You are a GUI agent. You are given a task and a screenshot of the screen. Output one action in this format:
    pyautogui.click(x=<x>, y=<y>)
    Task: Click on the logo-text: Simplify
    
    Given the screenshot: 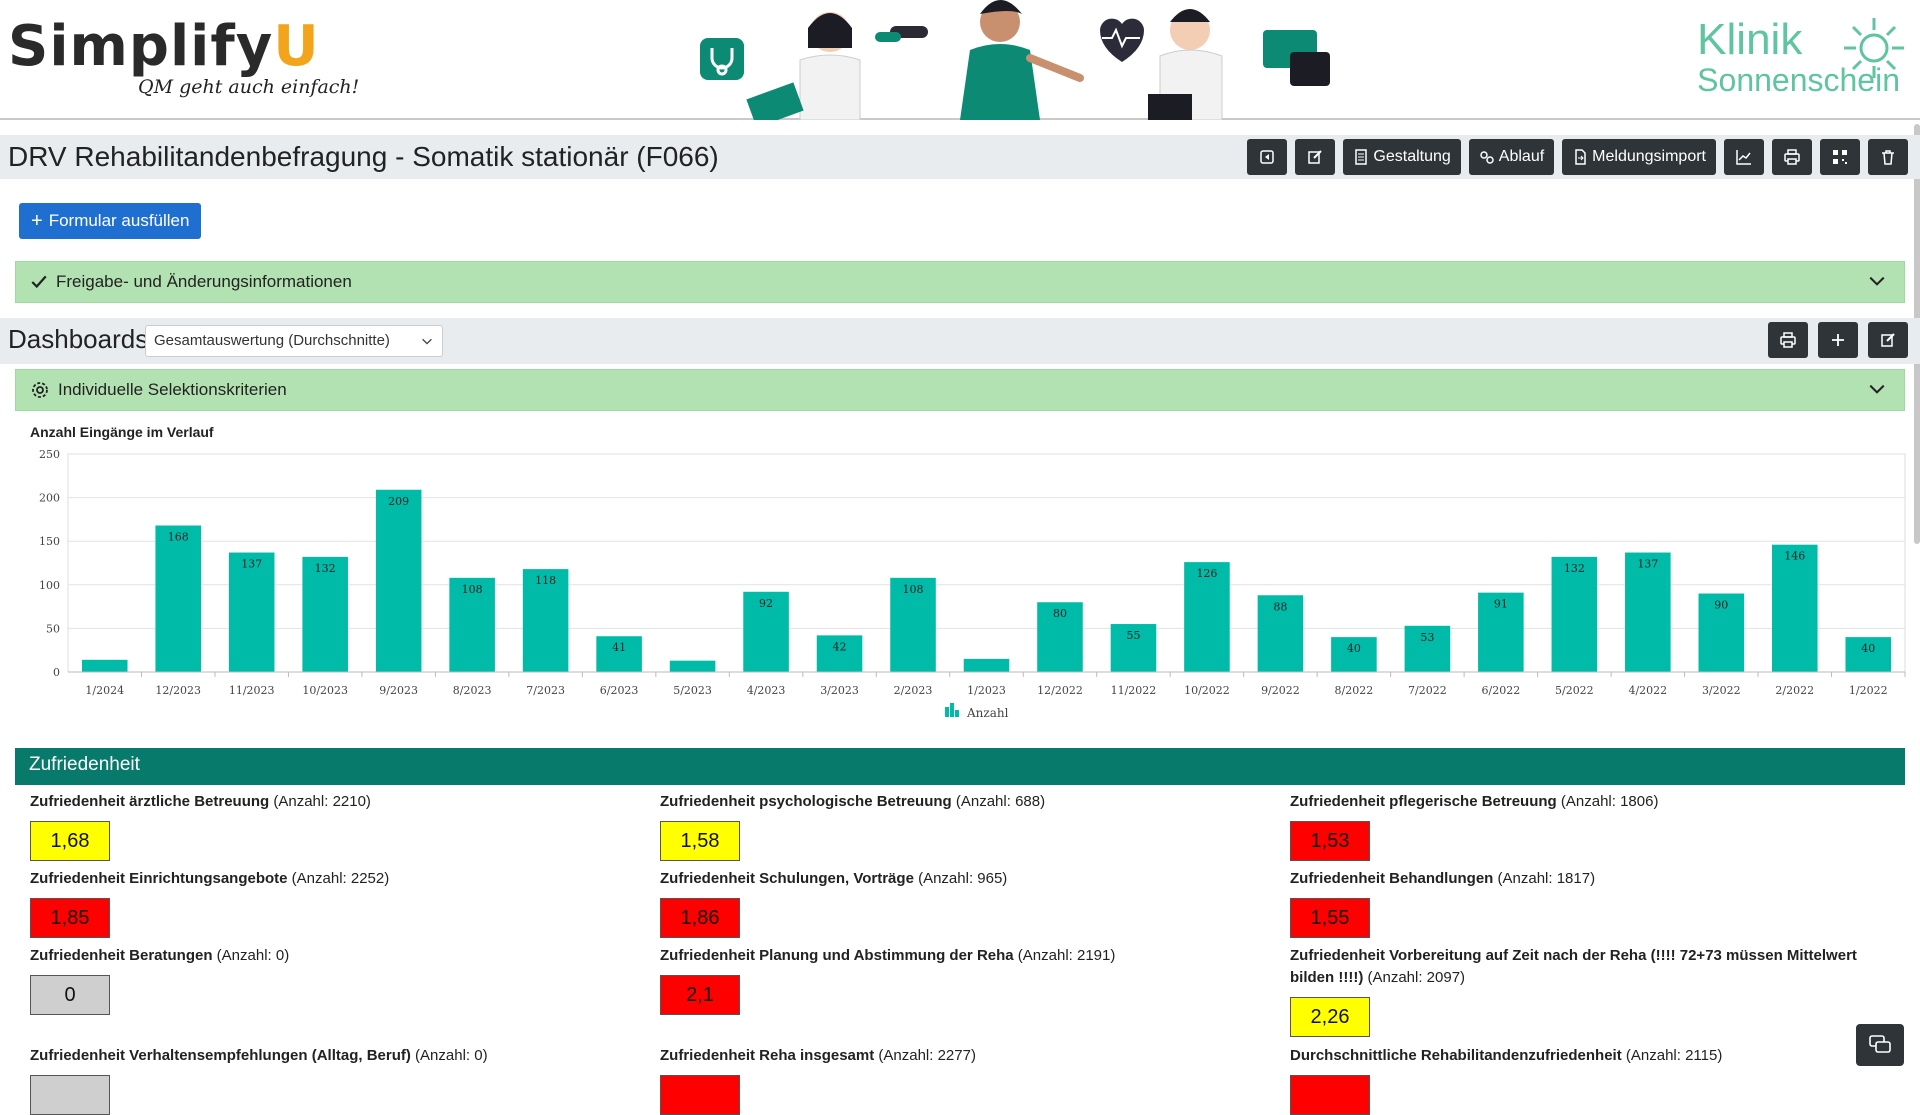 What is the action you would take?
    pyautogui.click(x=140, y=46)
    